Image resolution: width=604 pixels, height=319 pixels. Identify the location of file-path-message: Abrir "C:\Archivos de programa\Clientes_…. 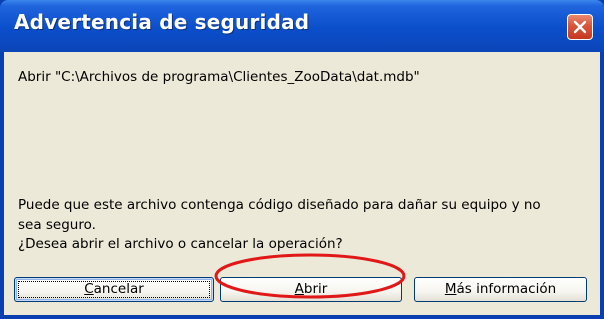
(219, 77).